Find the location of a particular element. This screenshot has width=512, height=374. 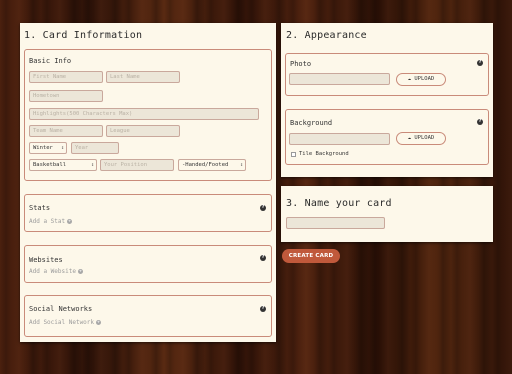

last-name-input: Last Name is located at coordinates (143, 77).